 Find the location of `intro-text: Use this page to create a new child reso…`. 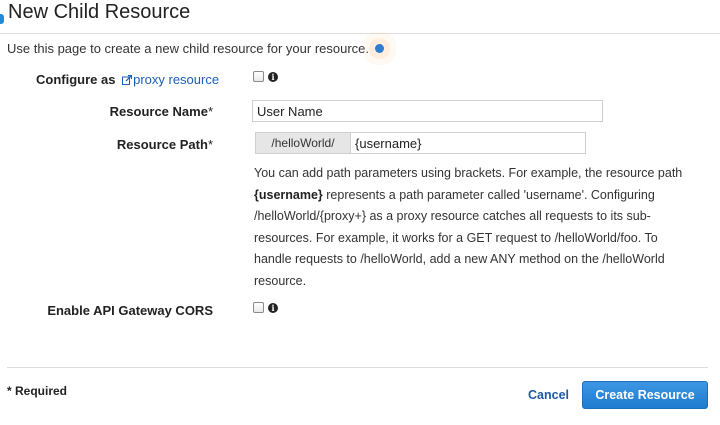

intro-text: Use this page to create a new child reso… is located at coordinates (188, 48).